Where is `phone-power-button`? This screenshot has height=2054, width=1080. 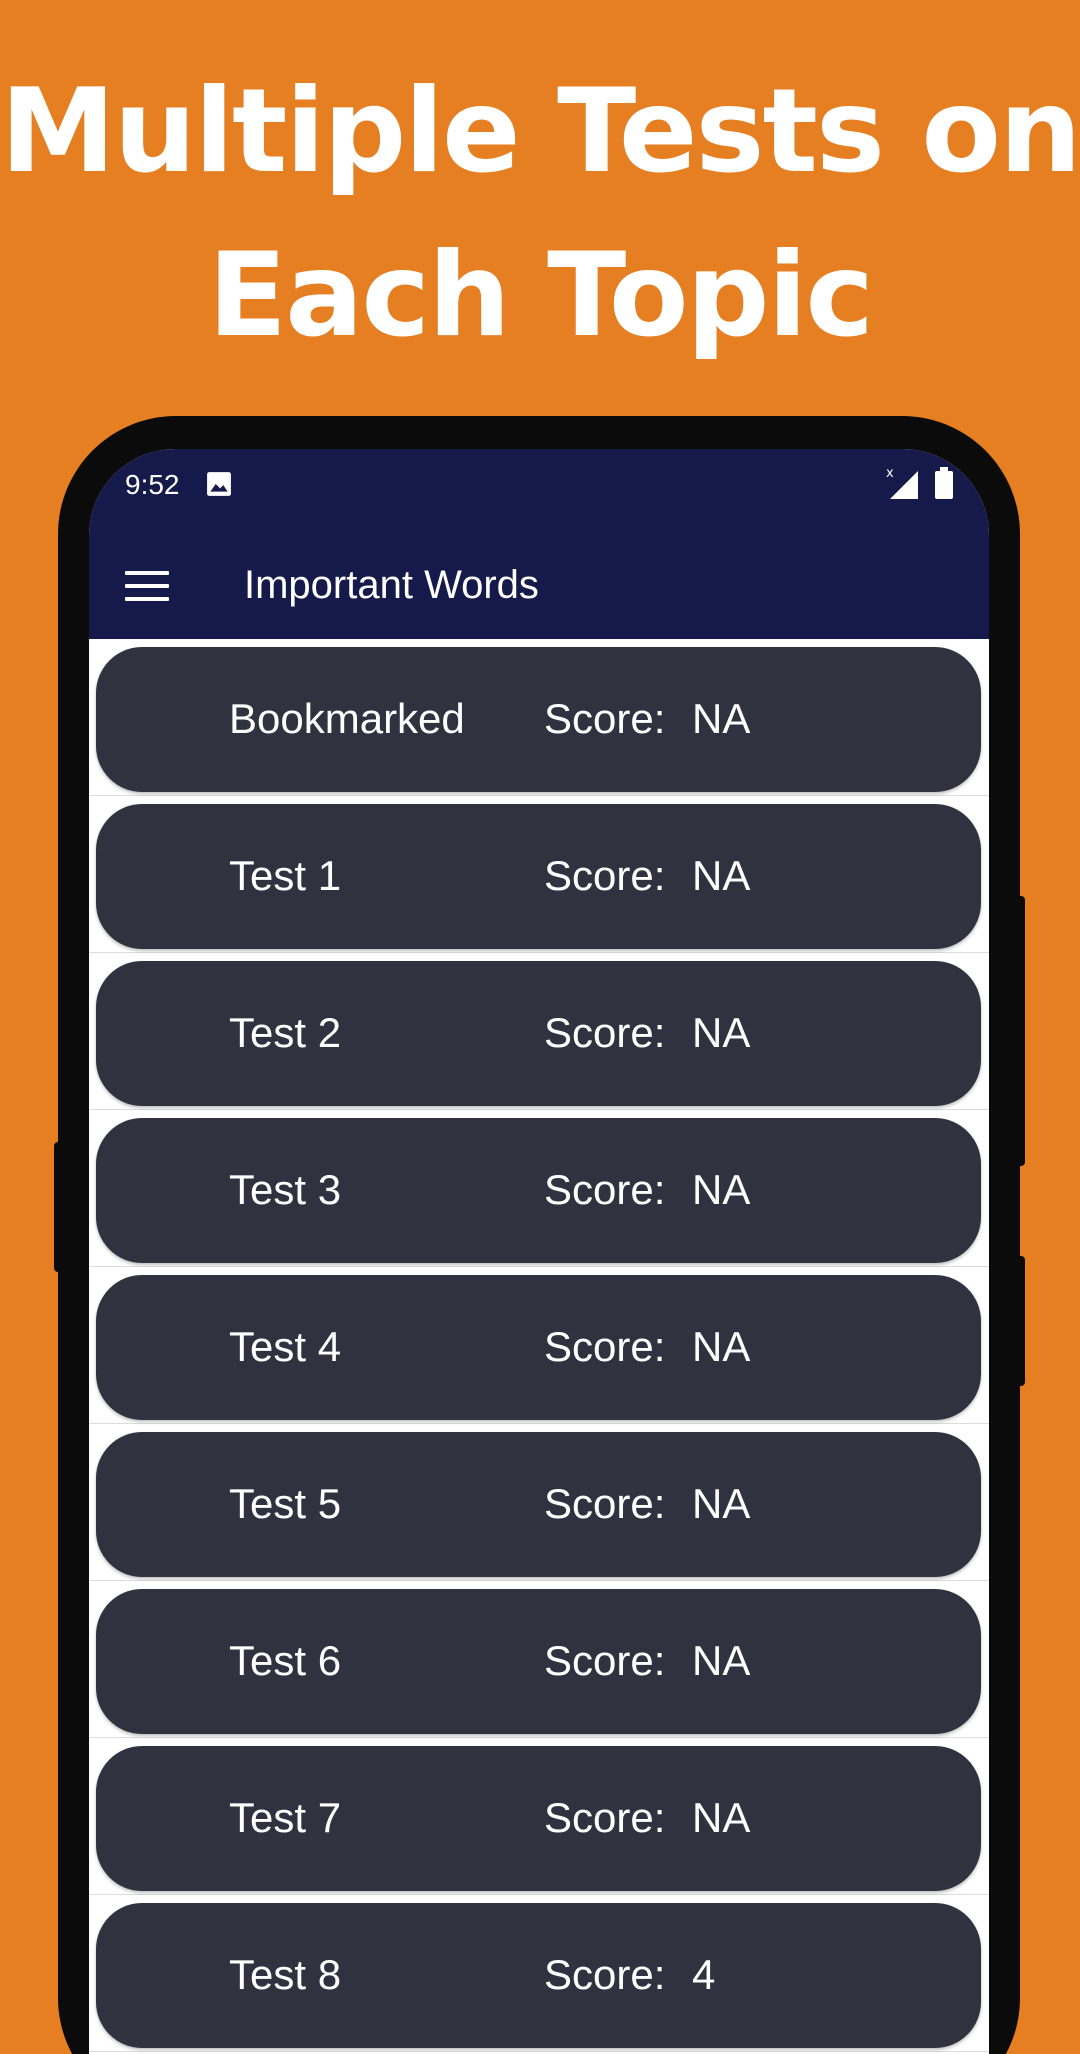 phone-power-button is located at coordinates (1020, 1031).